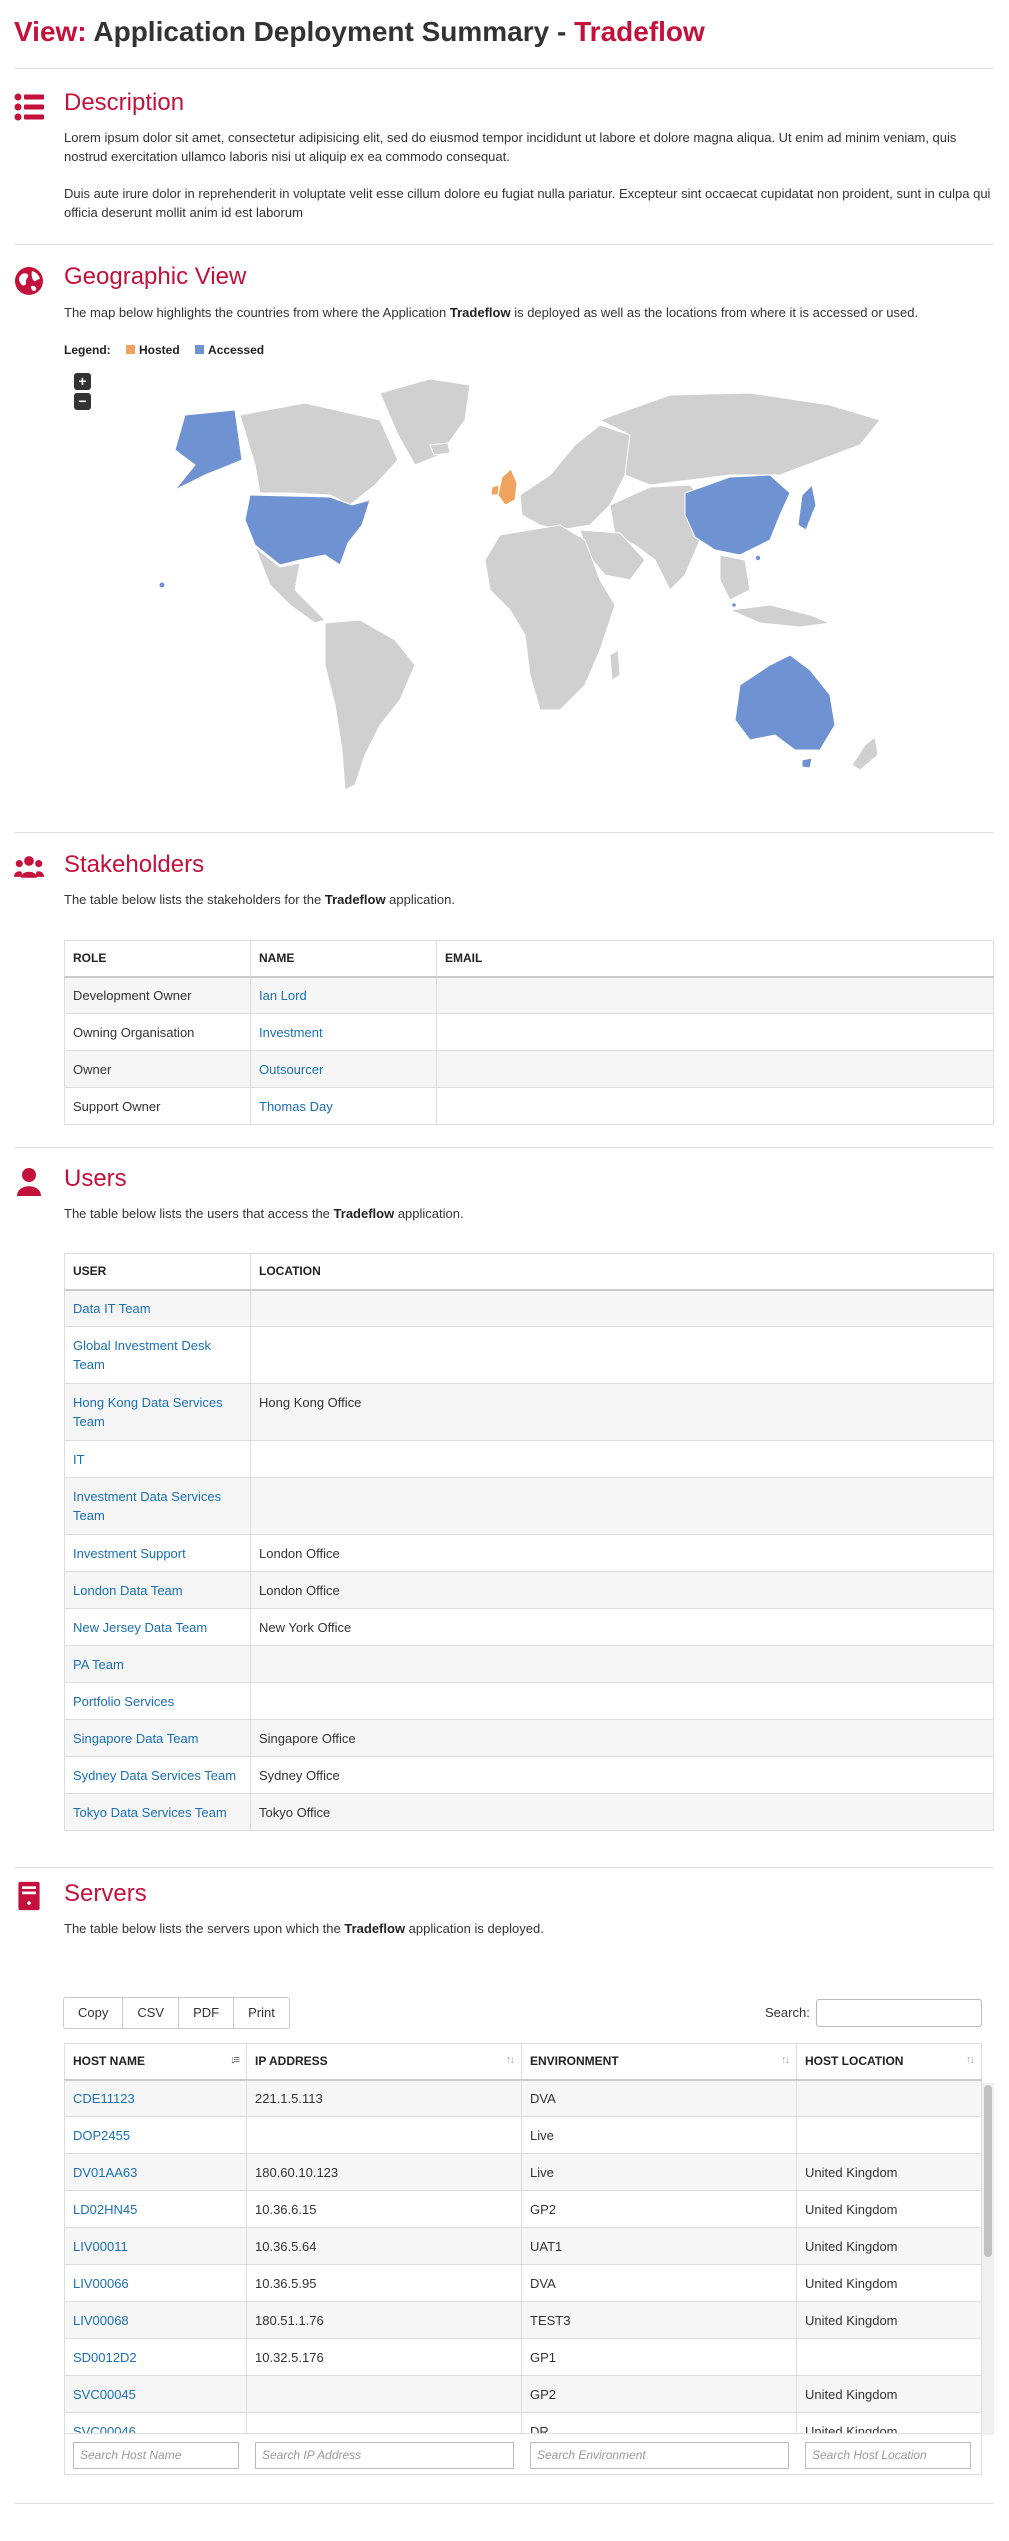  I want to click on map-iceland, so click(440, 449).